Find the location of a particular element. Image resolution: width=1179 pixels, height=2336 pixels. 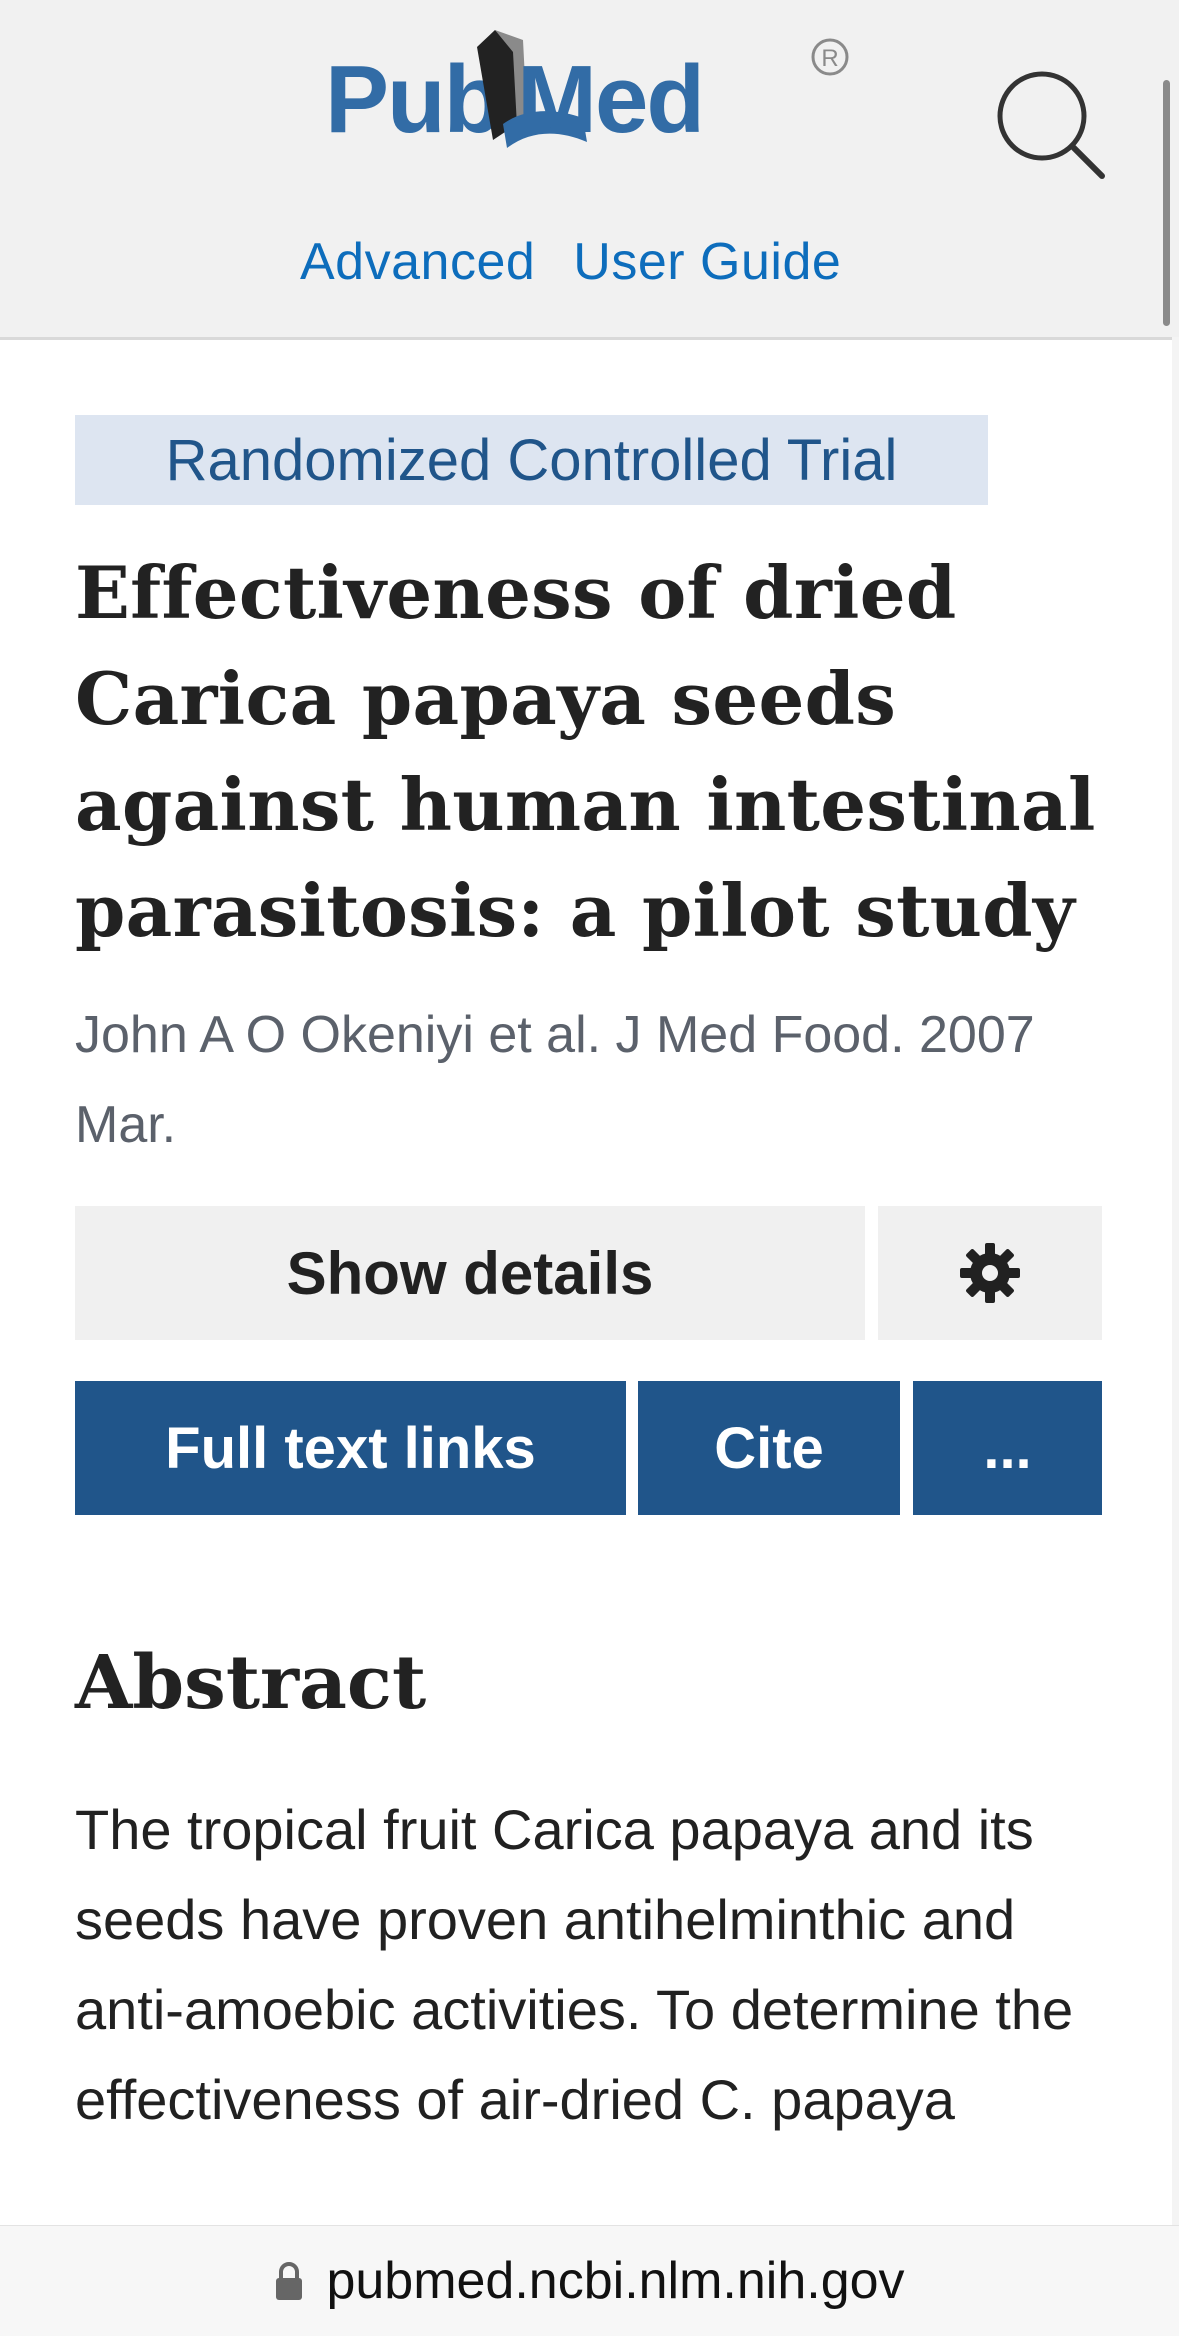

display-options-button is located at coordinates (990, 1273).